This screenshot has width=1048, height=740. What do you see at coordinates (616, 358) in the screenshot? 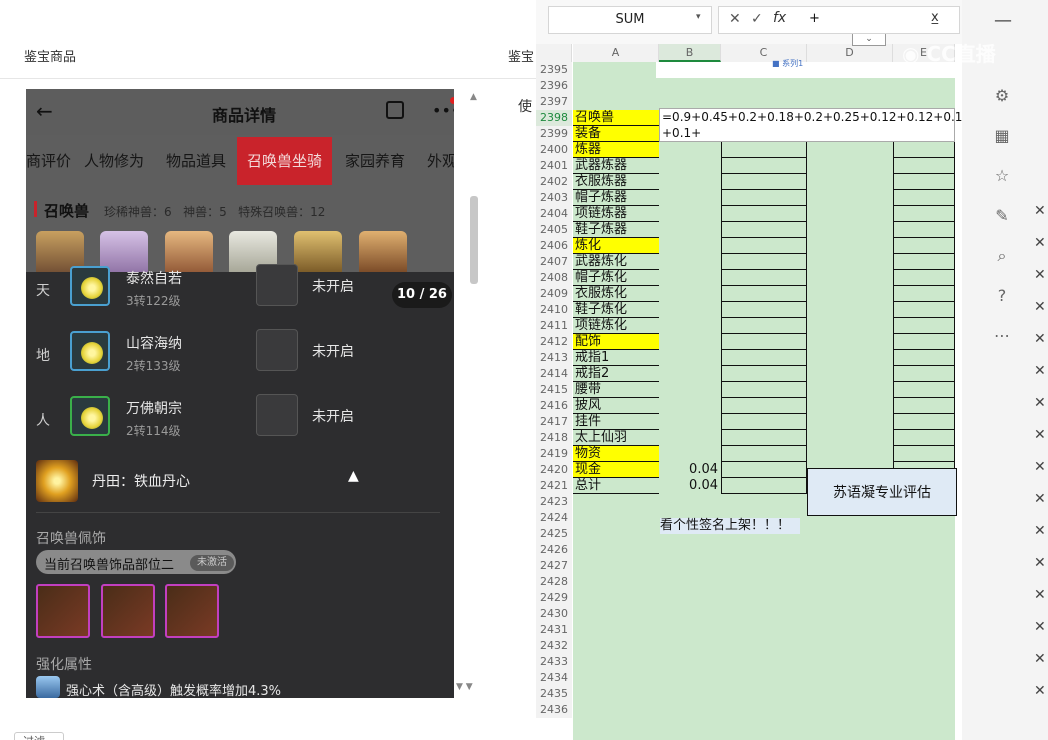
I see `cell-a: 戒指1` at bounding box center [616, 358].